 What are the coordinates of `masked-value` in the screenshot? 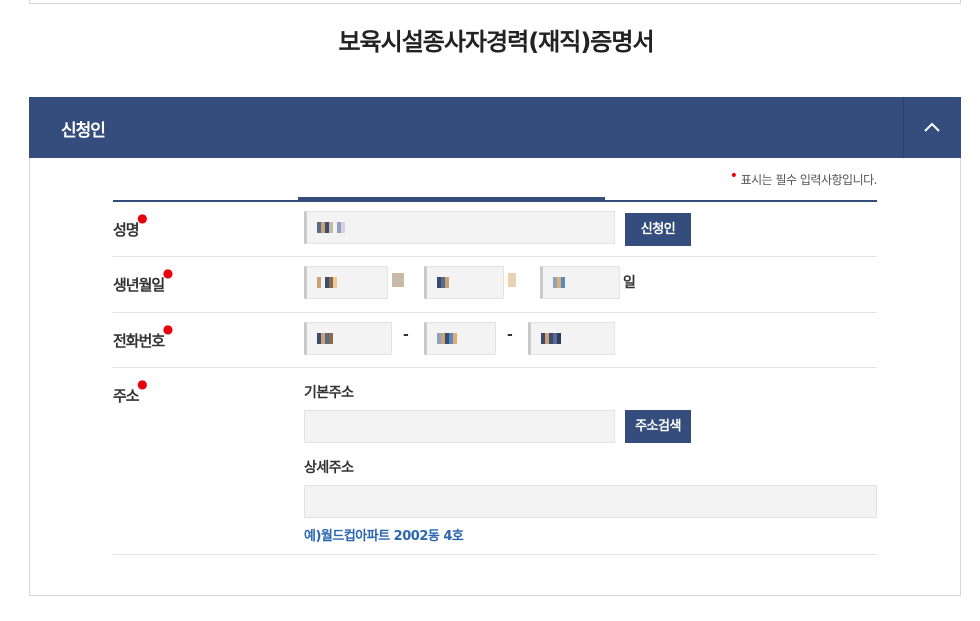 It's located at (331, 227).